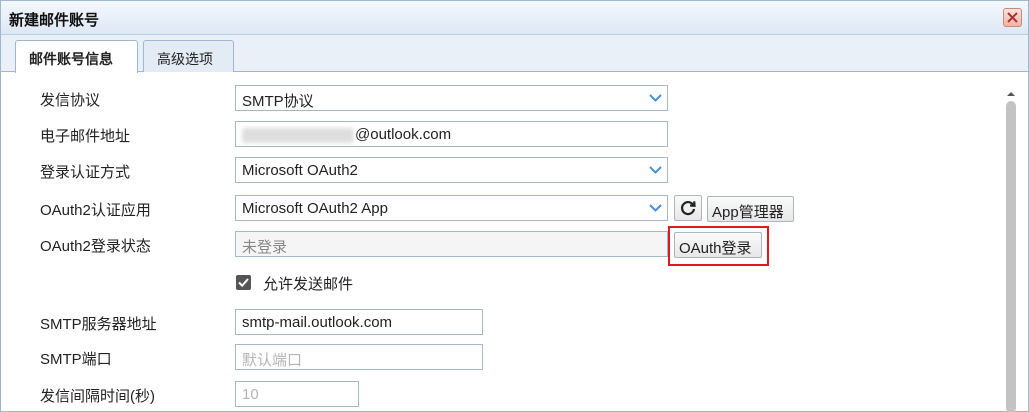 This screenshot has height=412, width=1029. Describe the element at coordinates (514, 54) in the screenshot. I see `tab-strip: 邮件账号信息 高级选项` at that location.